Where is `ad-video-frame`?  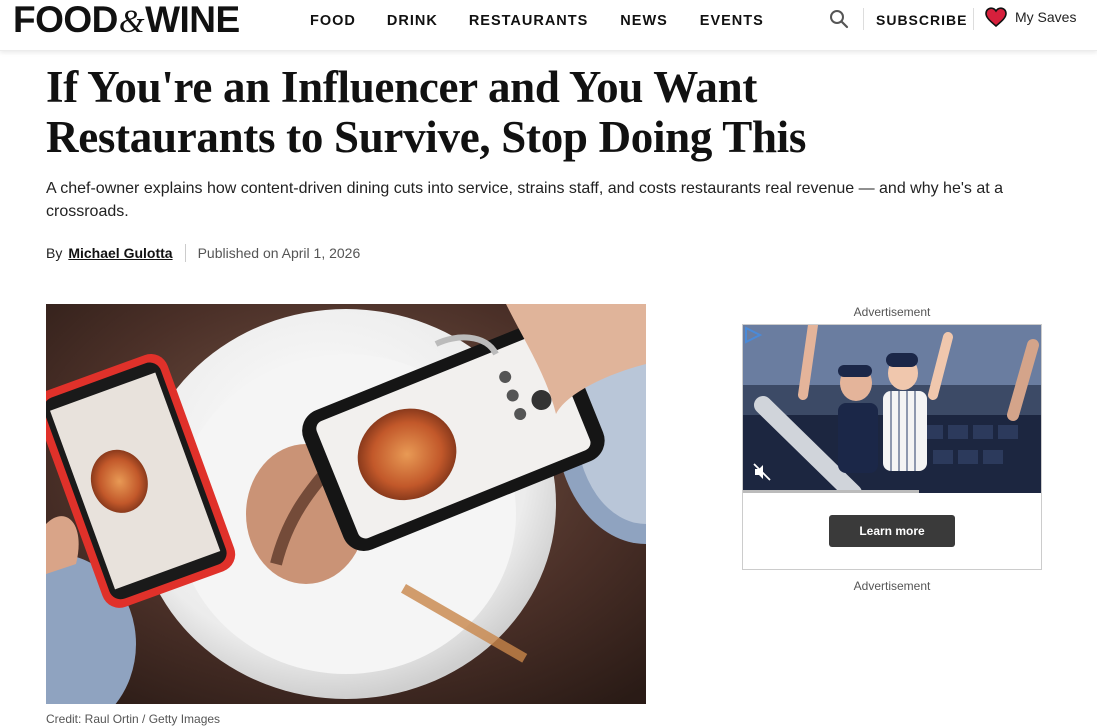 ad-video-frame is located at coordinates (892, 409).